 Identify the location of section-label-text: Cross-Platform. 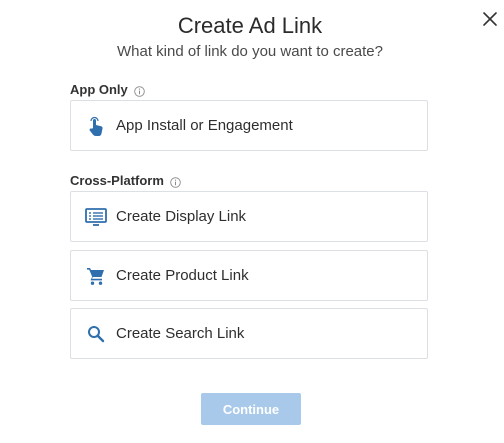
(117, 180).